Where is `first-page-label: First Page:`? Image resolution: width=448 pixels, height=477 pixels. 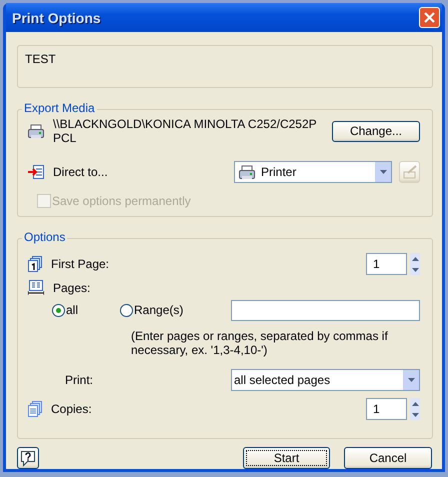
first-page-label: First Page: is located at coordinates (80, 264).